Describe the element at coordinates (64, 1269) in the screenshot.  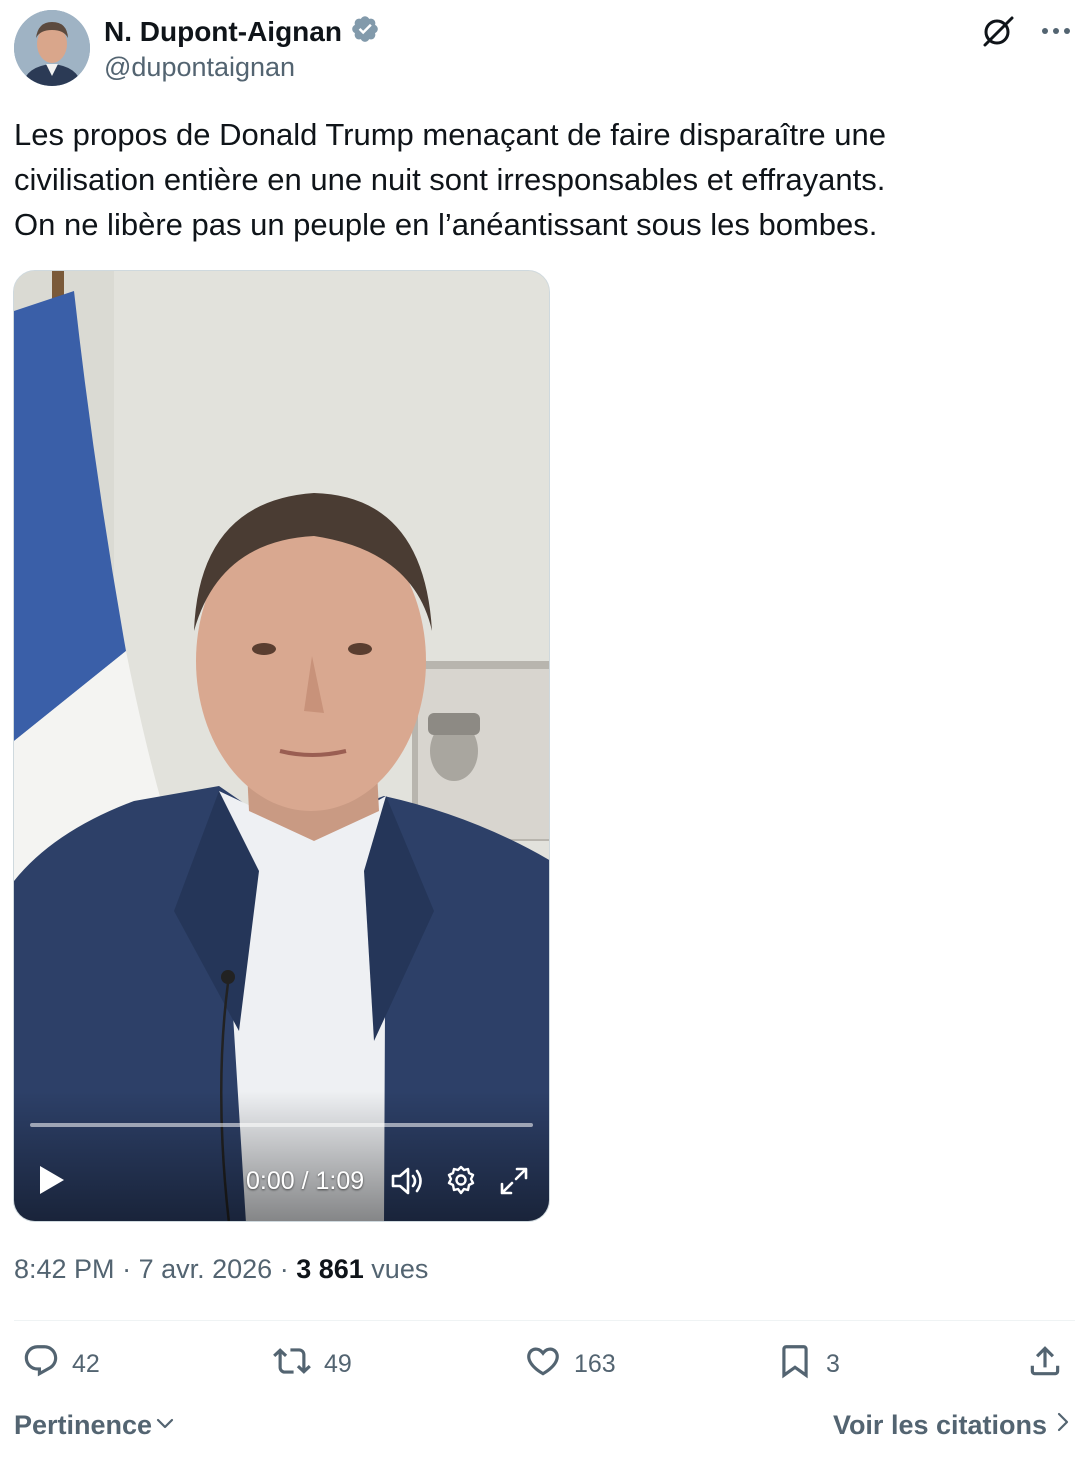
I see `tweet-time: 8:42 PM` at that location.